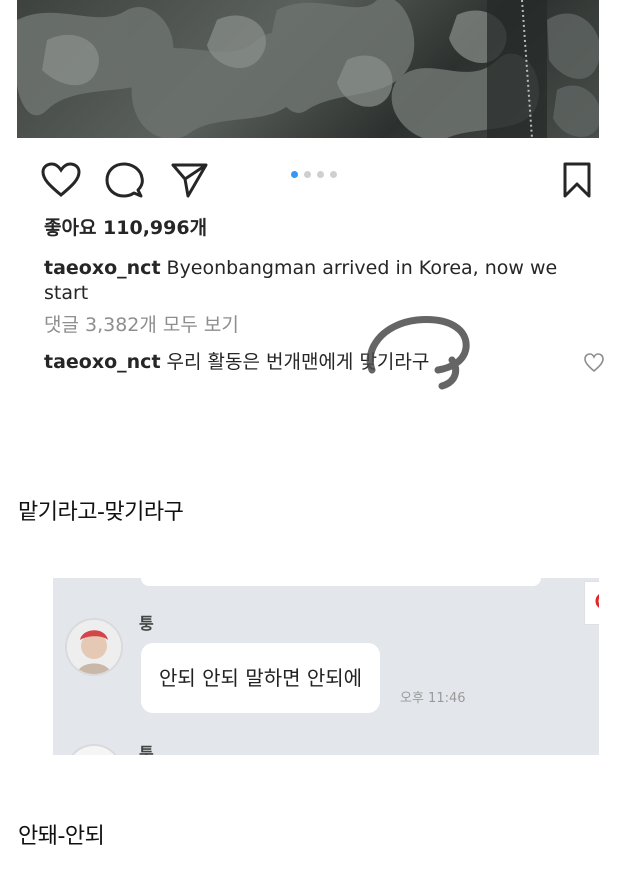 The height and width of the screenshot is (882, 640). I want to click on comment-row: taeoxo_nct 우리 활동은 번개맨에게 맞기라구, so click(236, 362).